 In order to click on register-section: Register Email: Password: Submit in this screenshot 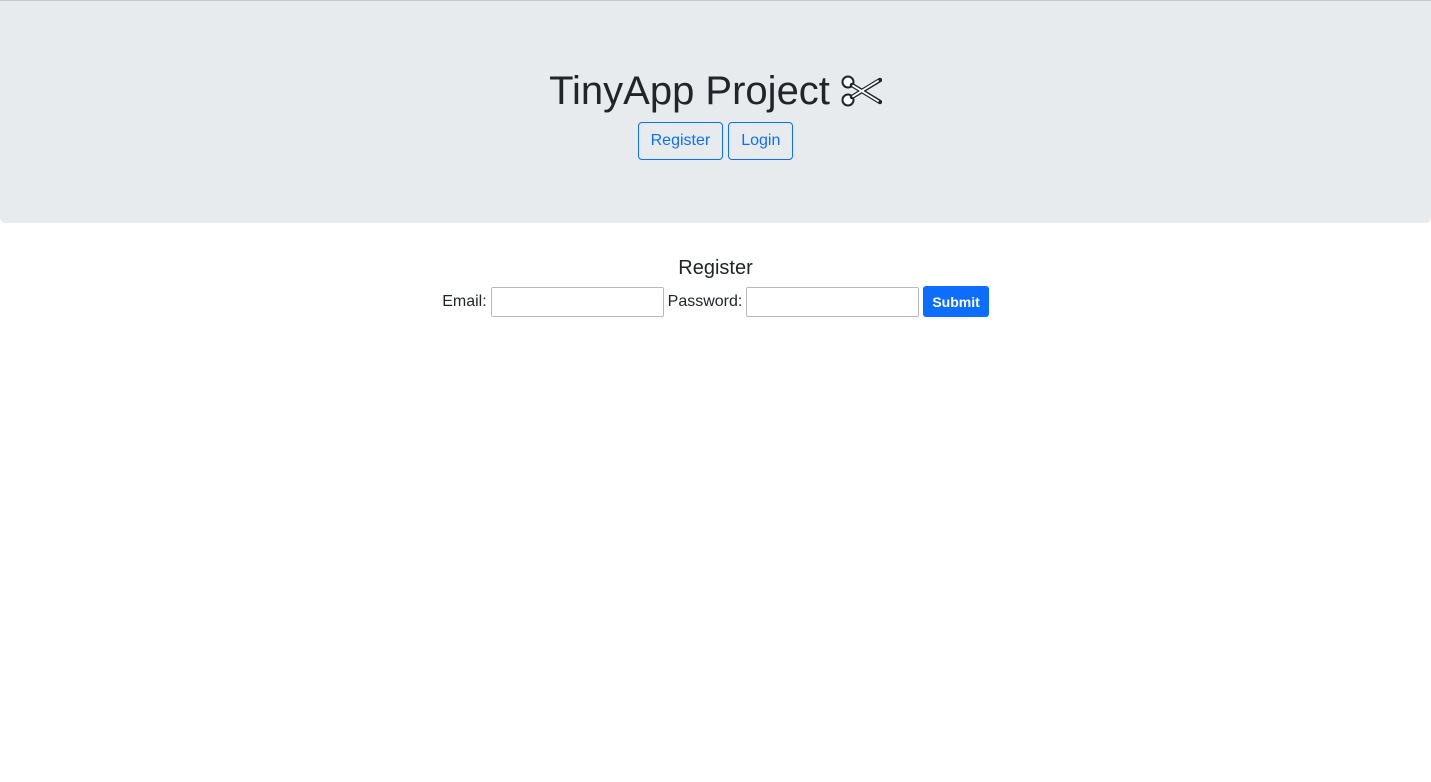, I will do `click(715, 270)`.